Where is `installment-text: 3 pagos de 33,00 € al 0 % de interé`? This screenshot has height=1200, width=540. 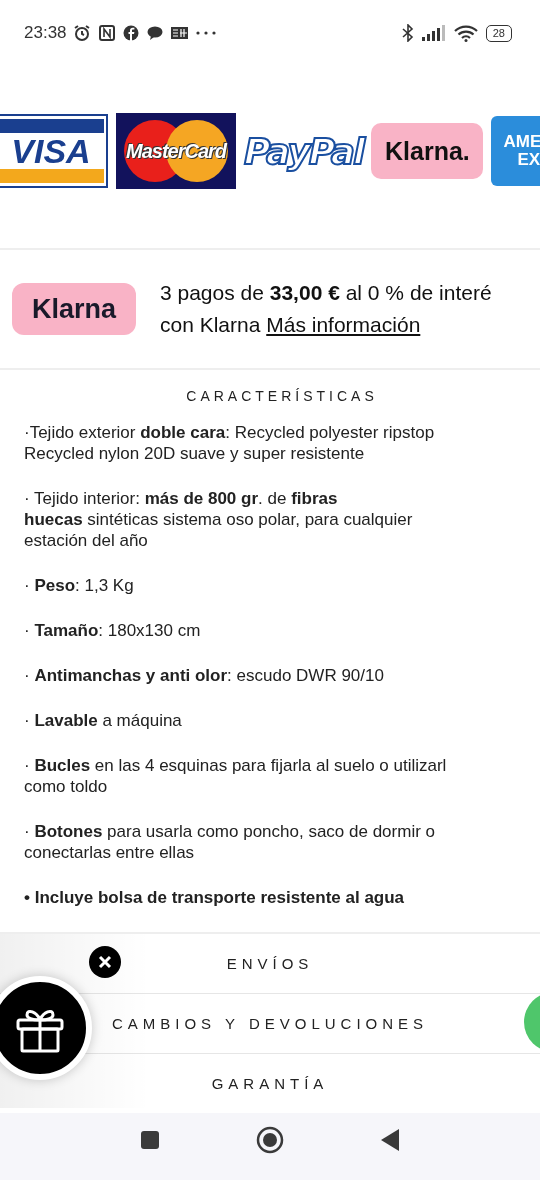
installment-text: 3 pagos de 33,00 € al 0 % de interé is located at coordinates (326, 293).